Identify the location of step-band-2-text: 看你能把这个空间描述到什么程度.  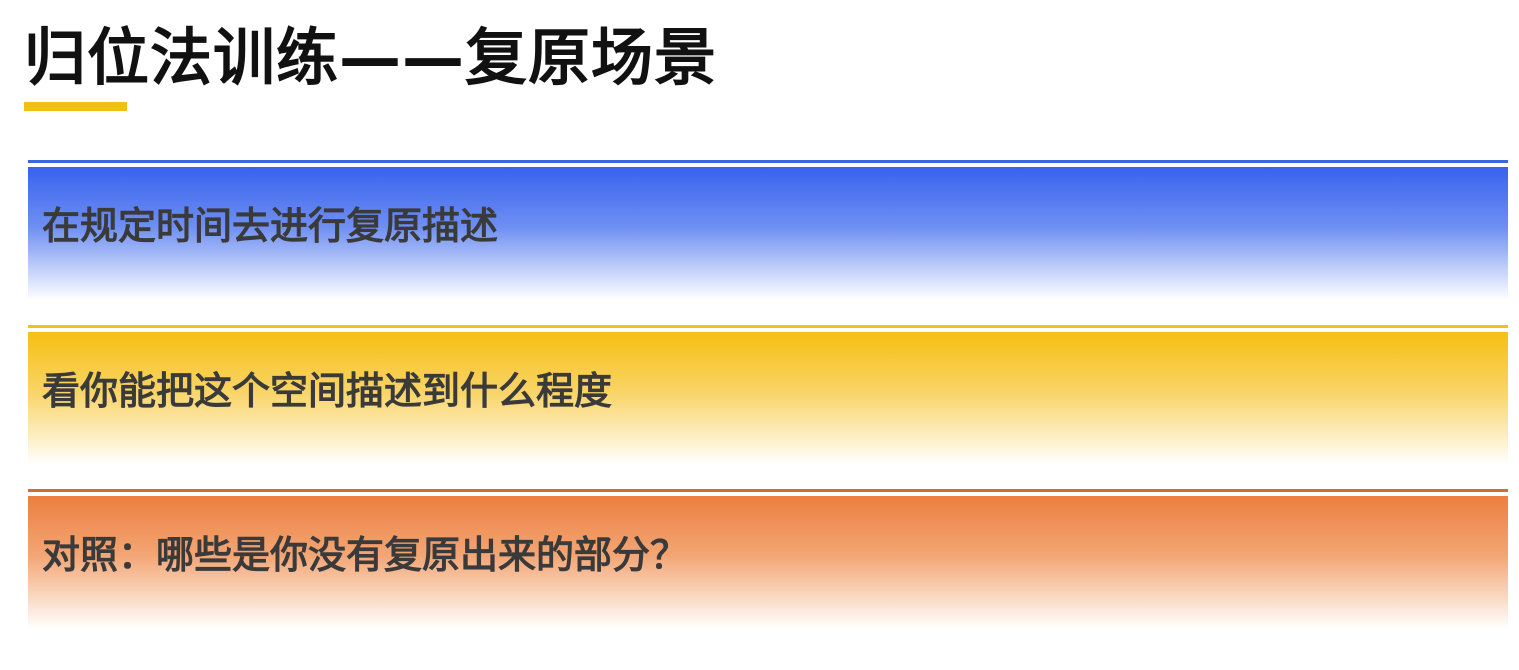
(327, 391).